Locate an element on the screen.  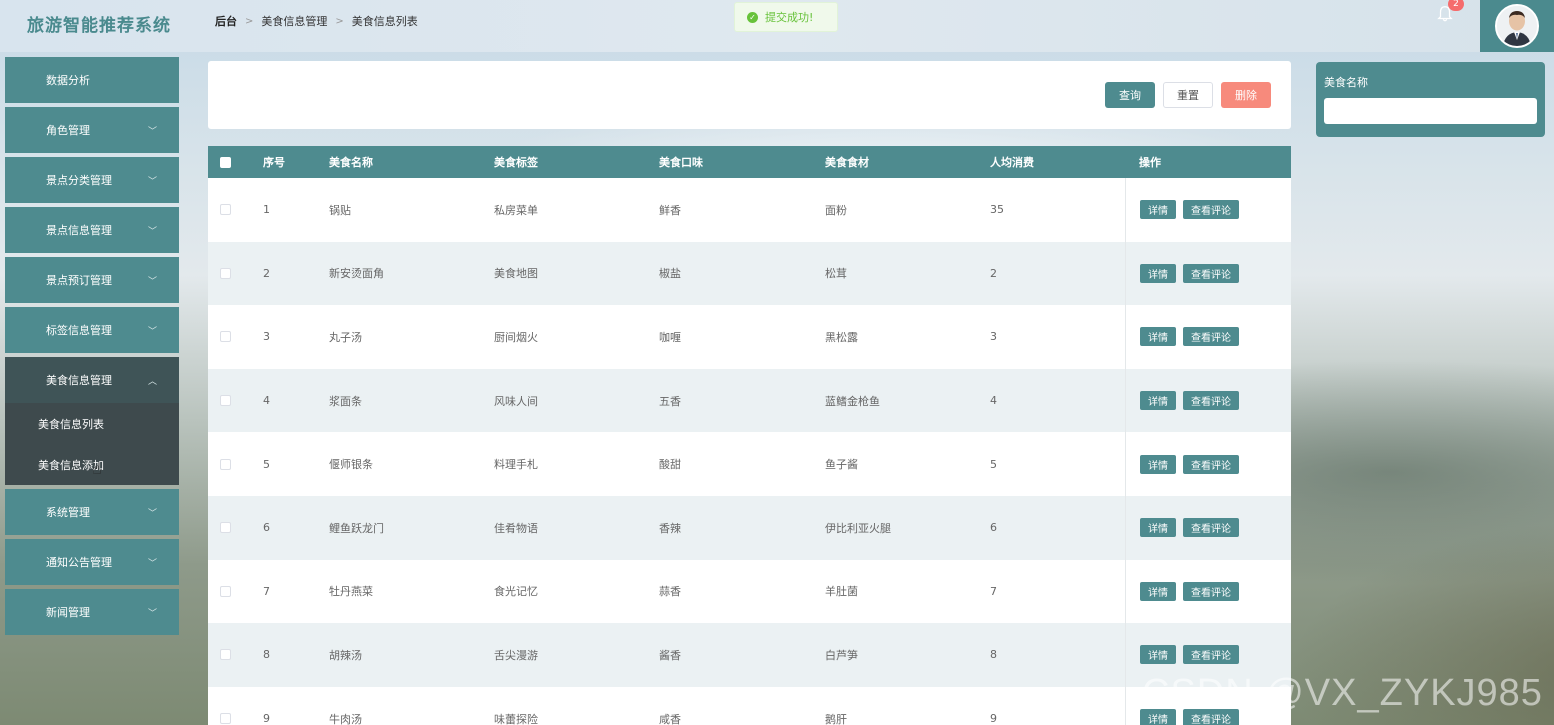
row-food-tag: 厨间烟火 is located at coordinates (516, 337).